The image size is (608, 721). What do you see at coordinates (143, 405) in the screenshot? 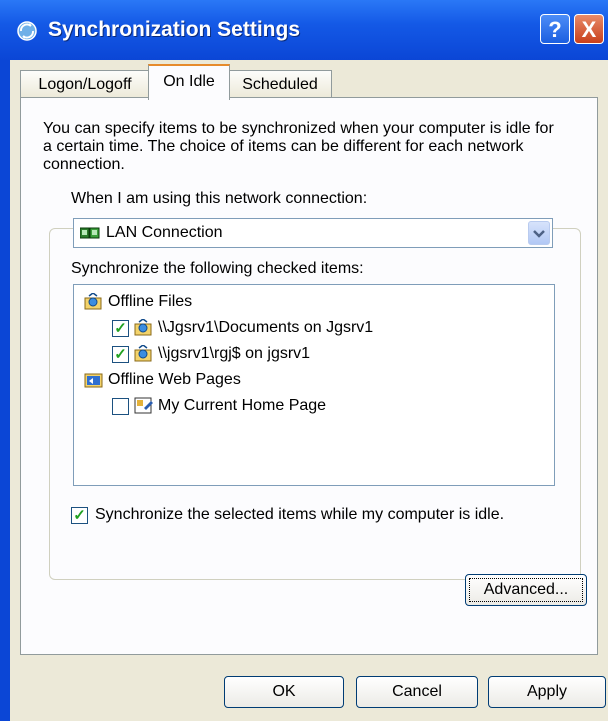
I see `web-page-icon` at bounding box center [143, 405].